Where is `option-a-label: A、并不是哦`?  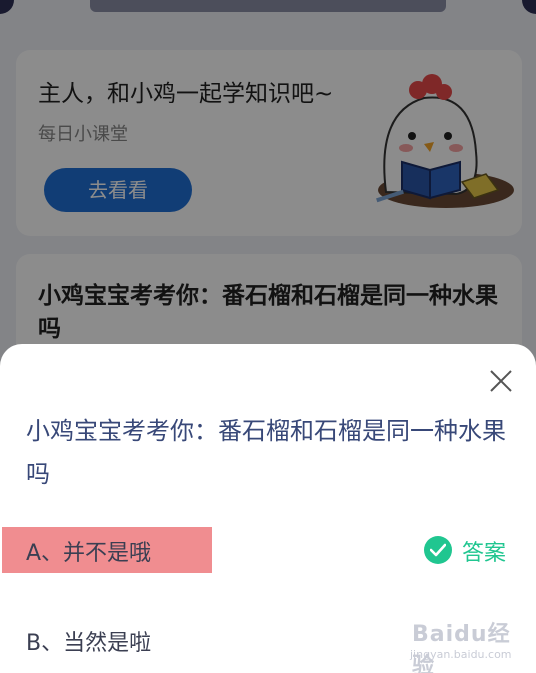
option-a-label: A、并不是哦 is located at coordinates (89, 553).